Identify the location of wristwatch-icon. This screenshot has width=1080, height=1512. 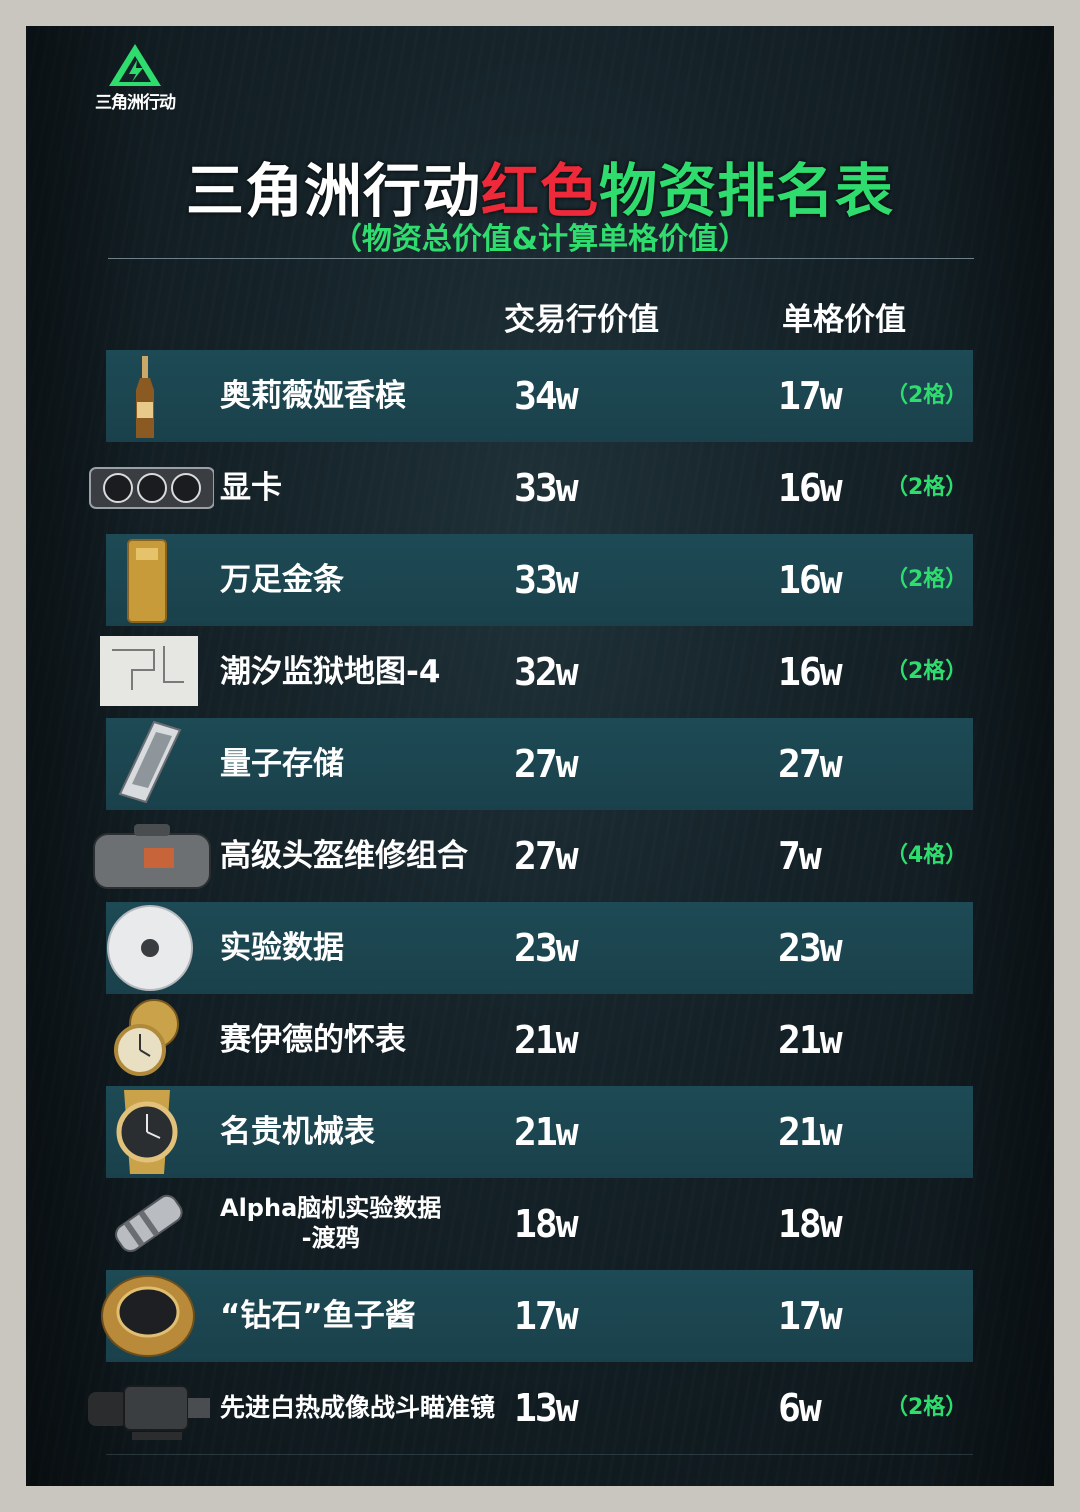
(149, 1132).